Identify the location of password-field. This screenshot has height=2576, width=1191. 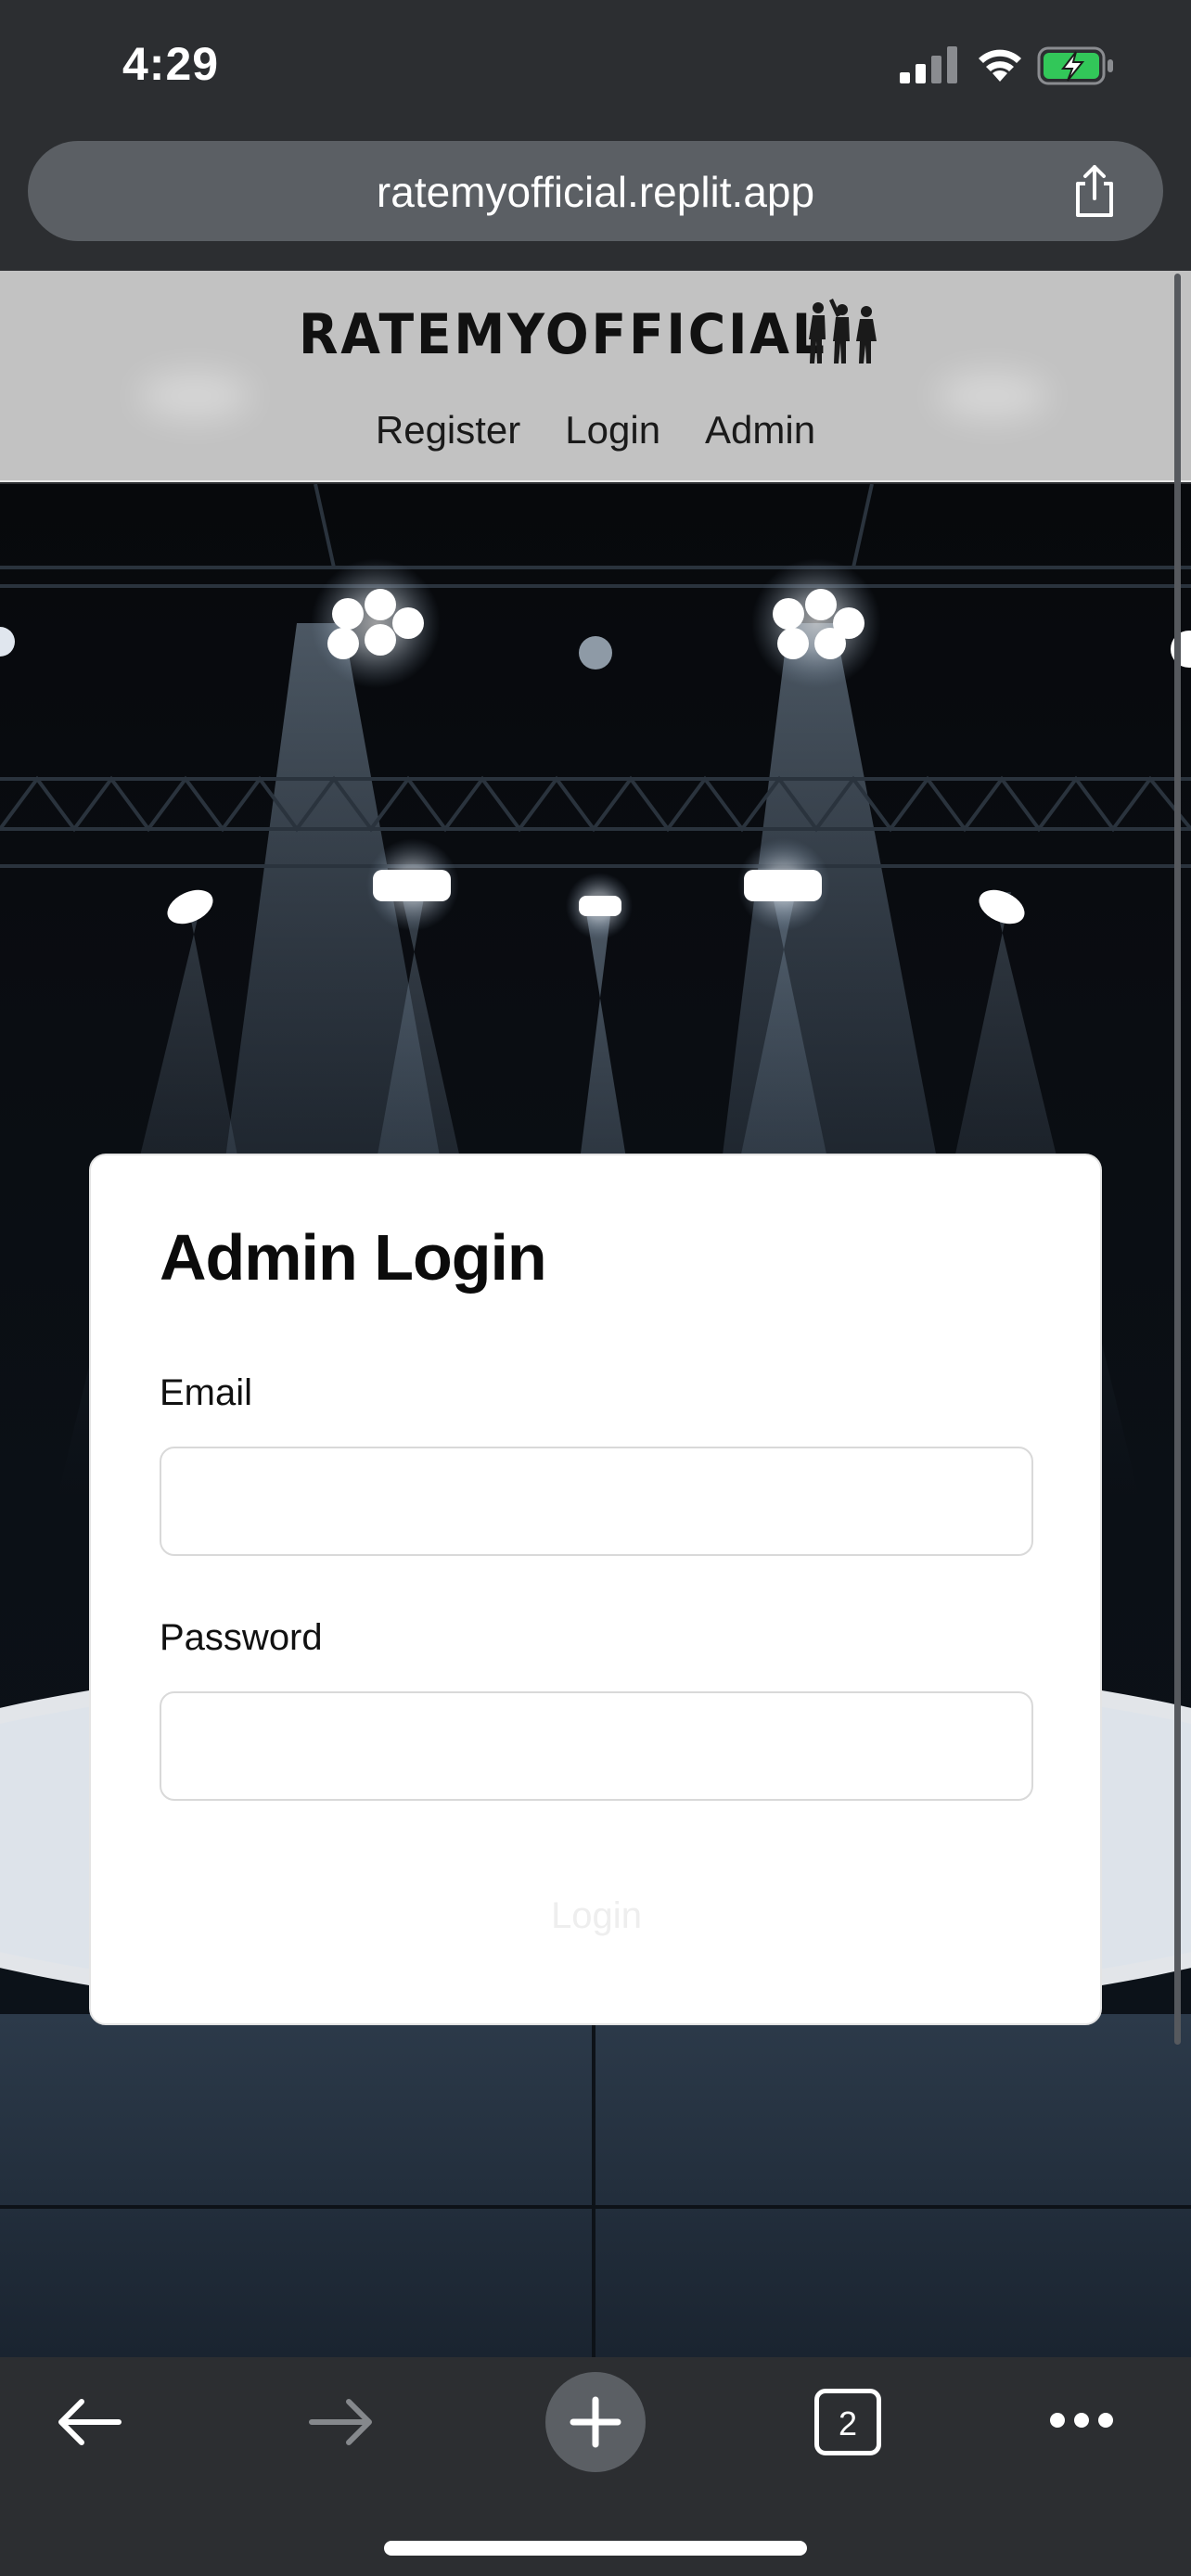
(597, 1746).